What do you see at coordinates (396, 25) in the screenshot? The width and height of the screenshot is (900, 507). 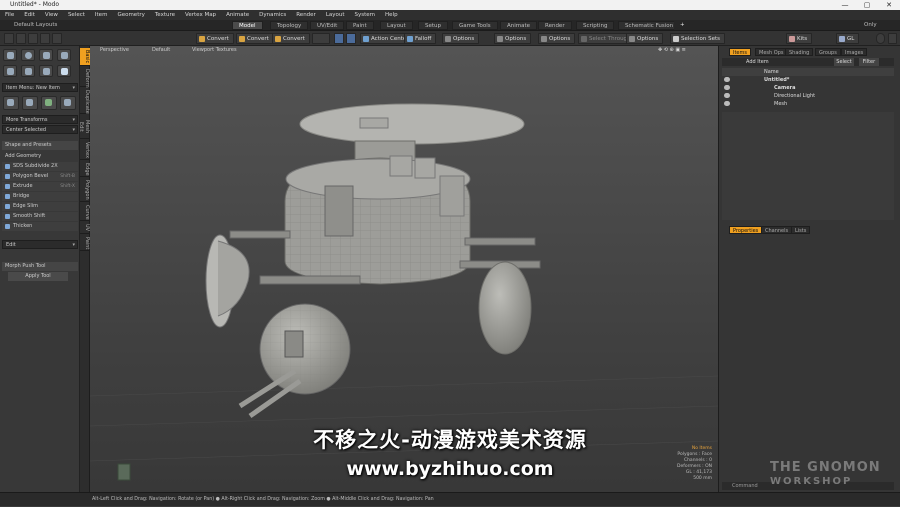 I see `tab-layout: Layout` at bounding box center [396, 25].